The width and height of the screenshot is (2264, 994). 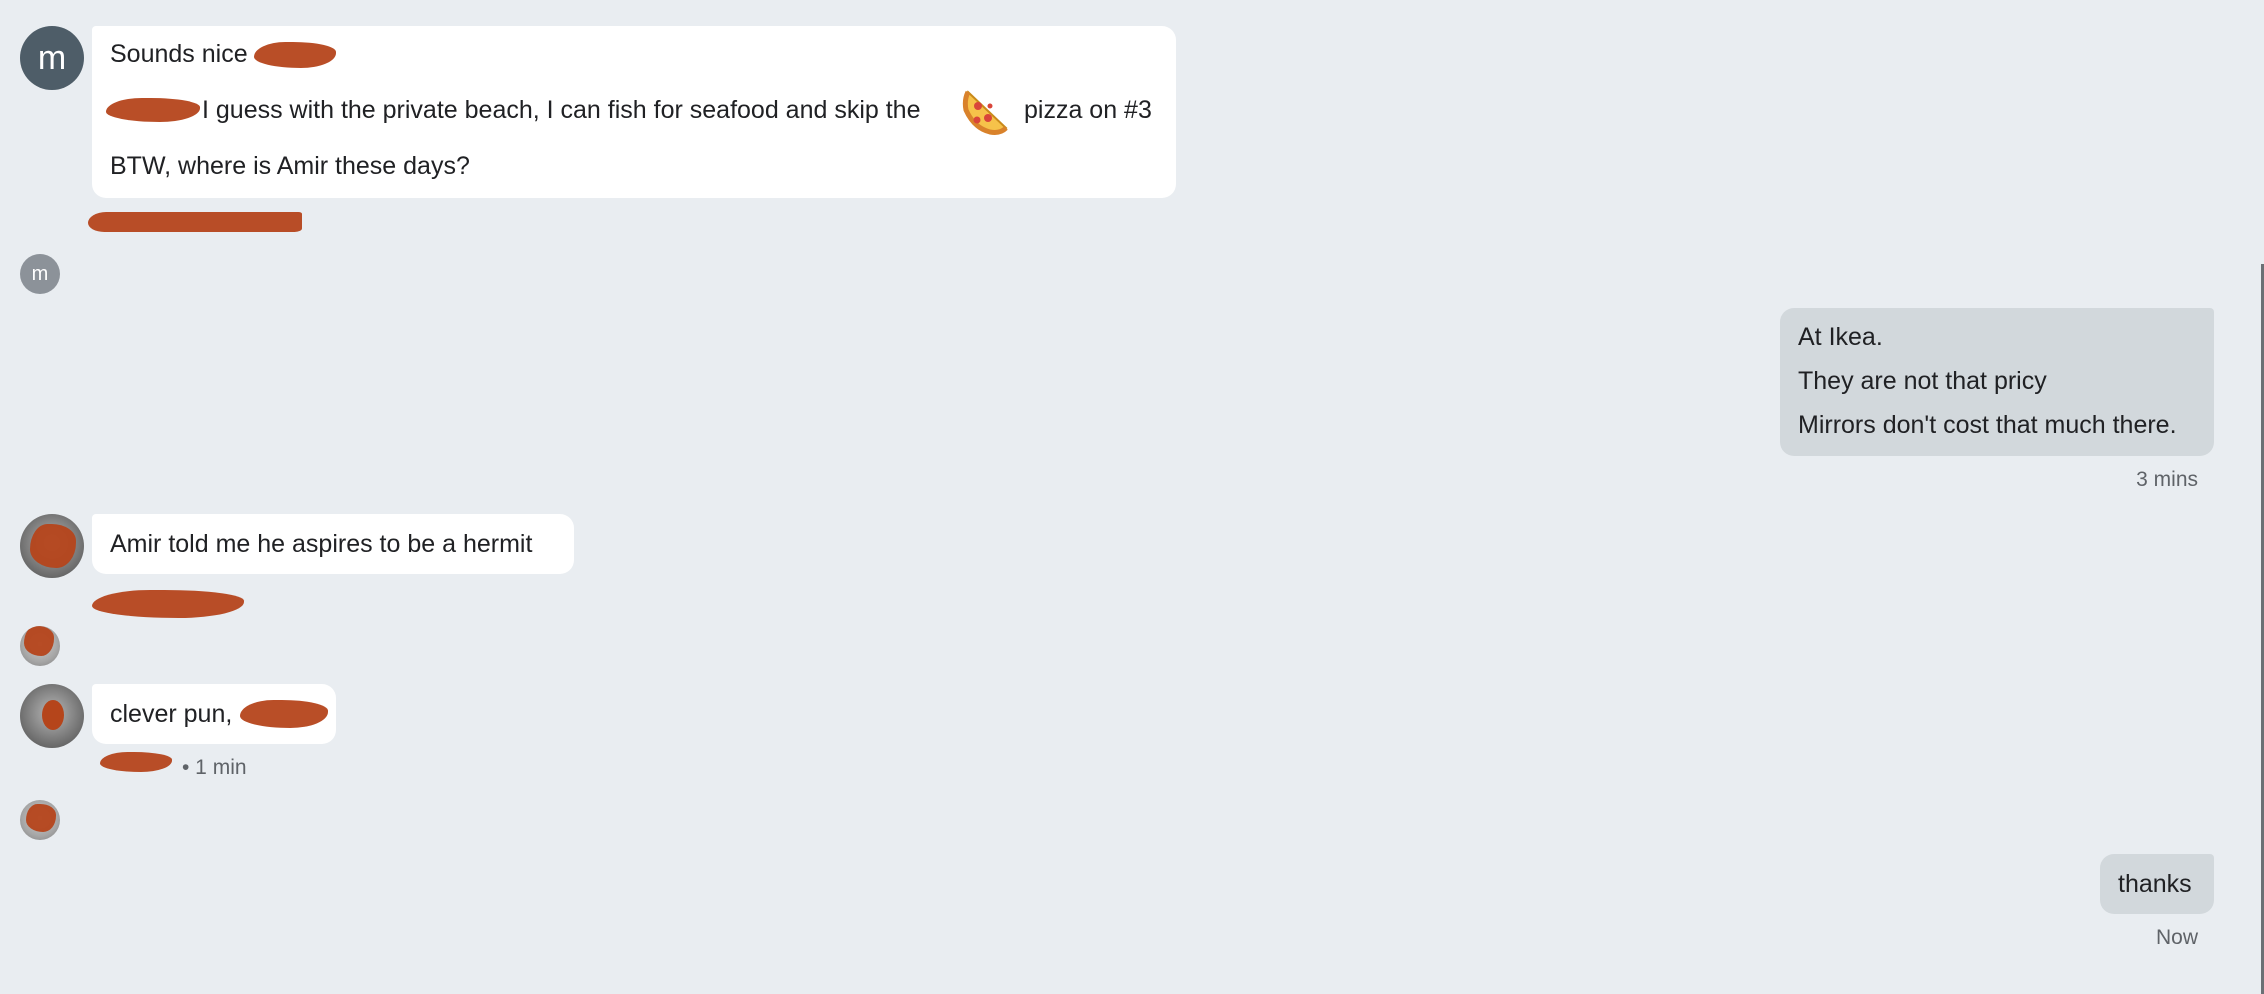 I want to click on message-line: They are not that pricy, so click(x=1922, y=381).